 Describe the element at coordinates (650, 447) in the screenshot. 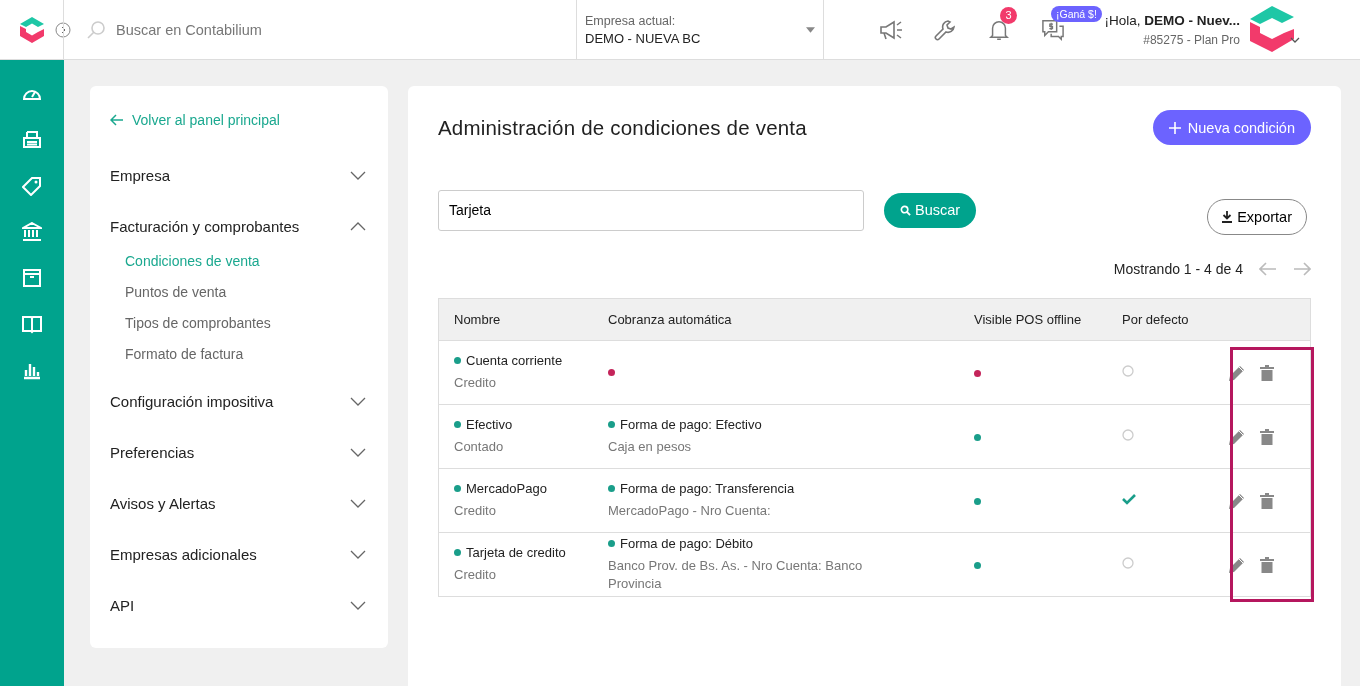

I see `payment-detail: Caja en pesos` at that location.